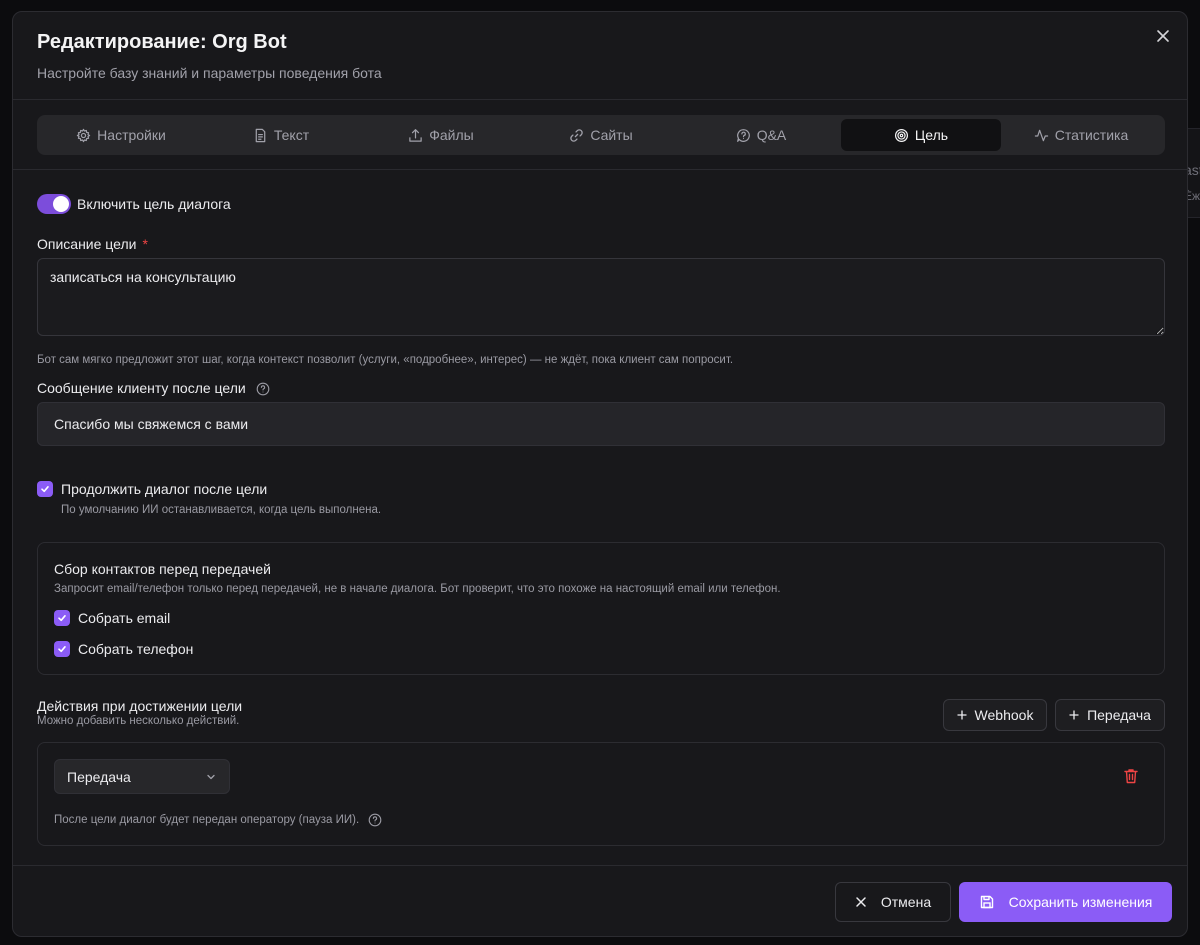  I want to click on tab-text: Текст, so click(281, 135).